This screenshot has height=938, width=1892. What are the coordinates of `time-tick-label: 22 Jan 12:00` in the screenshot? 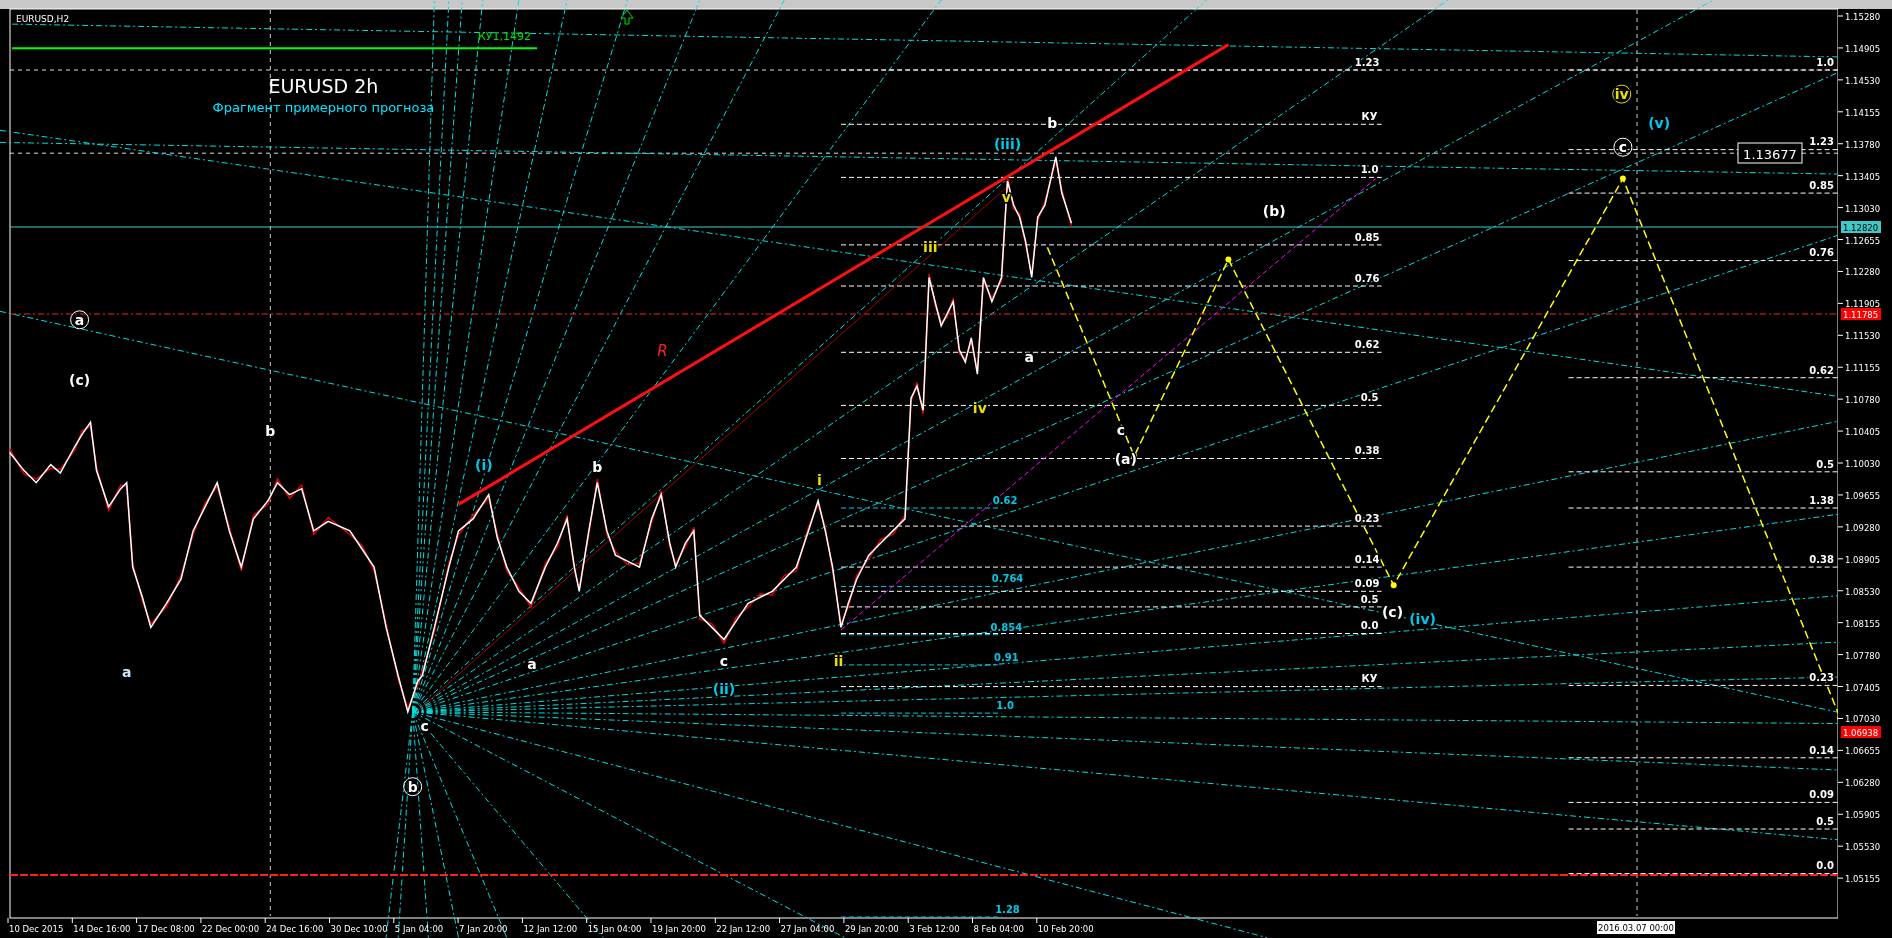 It's located at (743, 929).